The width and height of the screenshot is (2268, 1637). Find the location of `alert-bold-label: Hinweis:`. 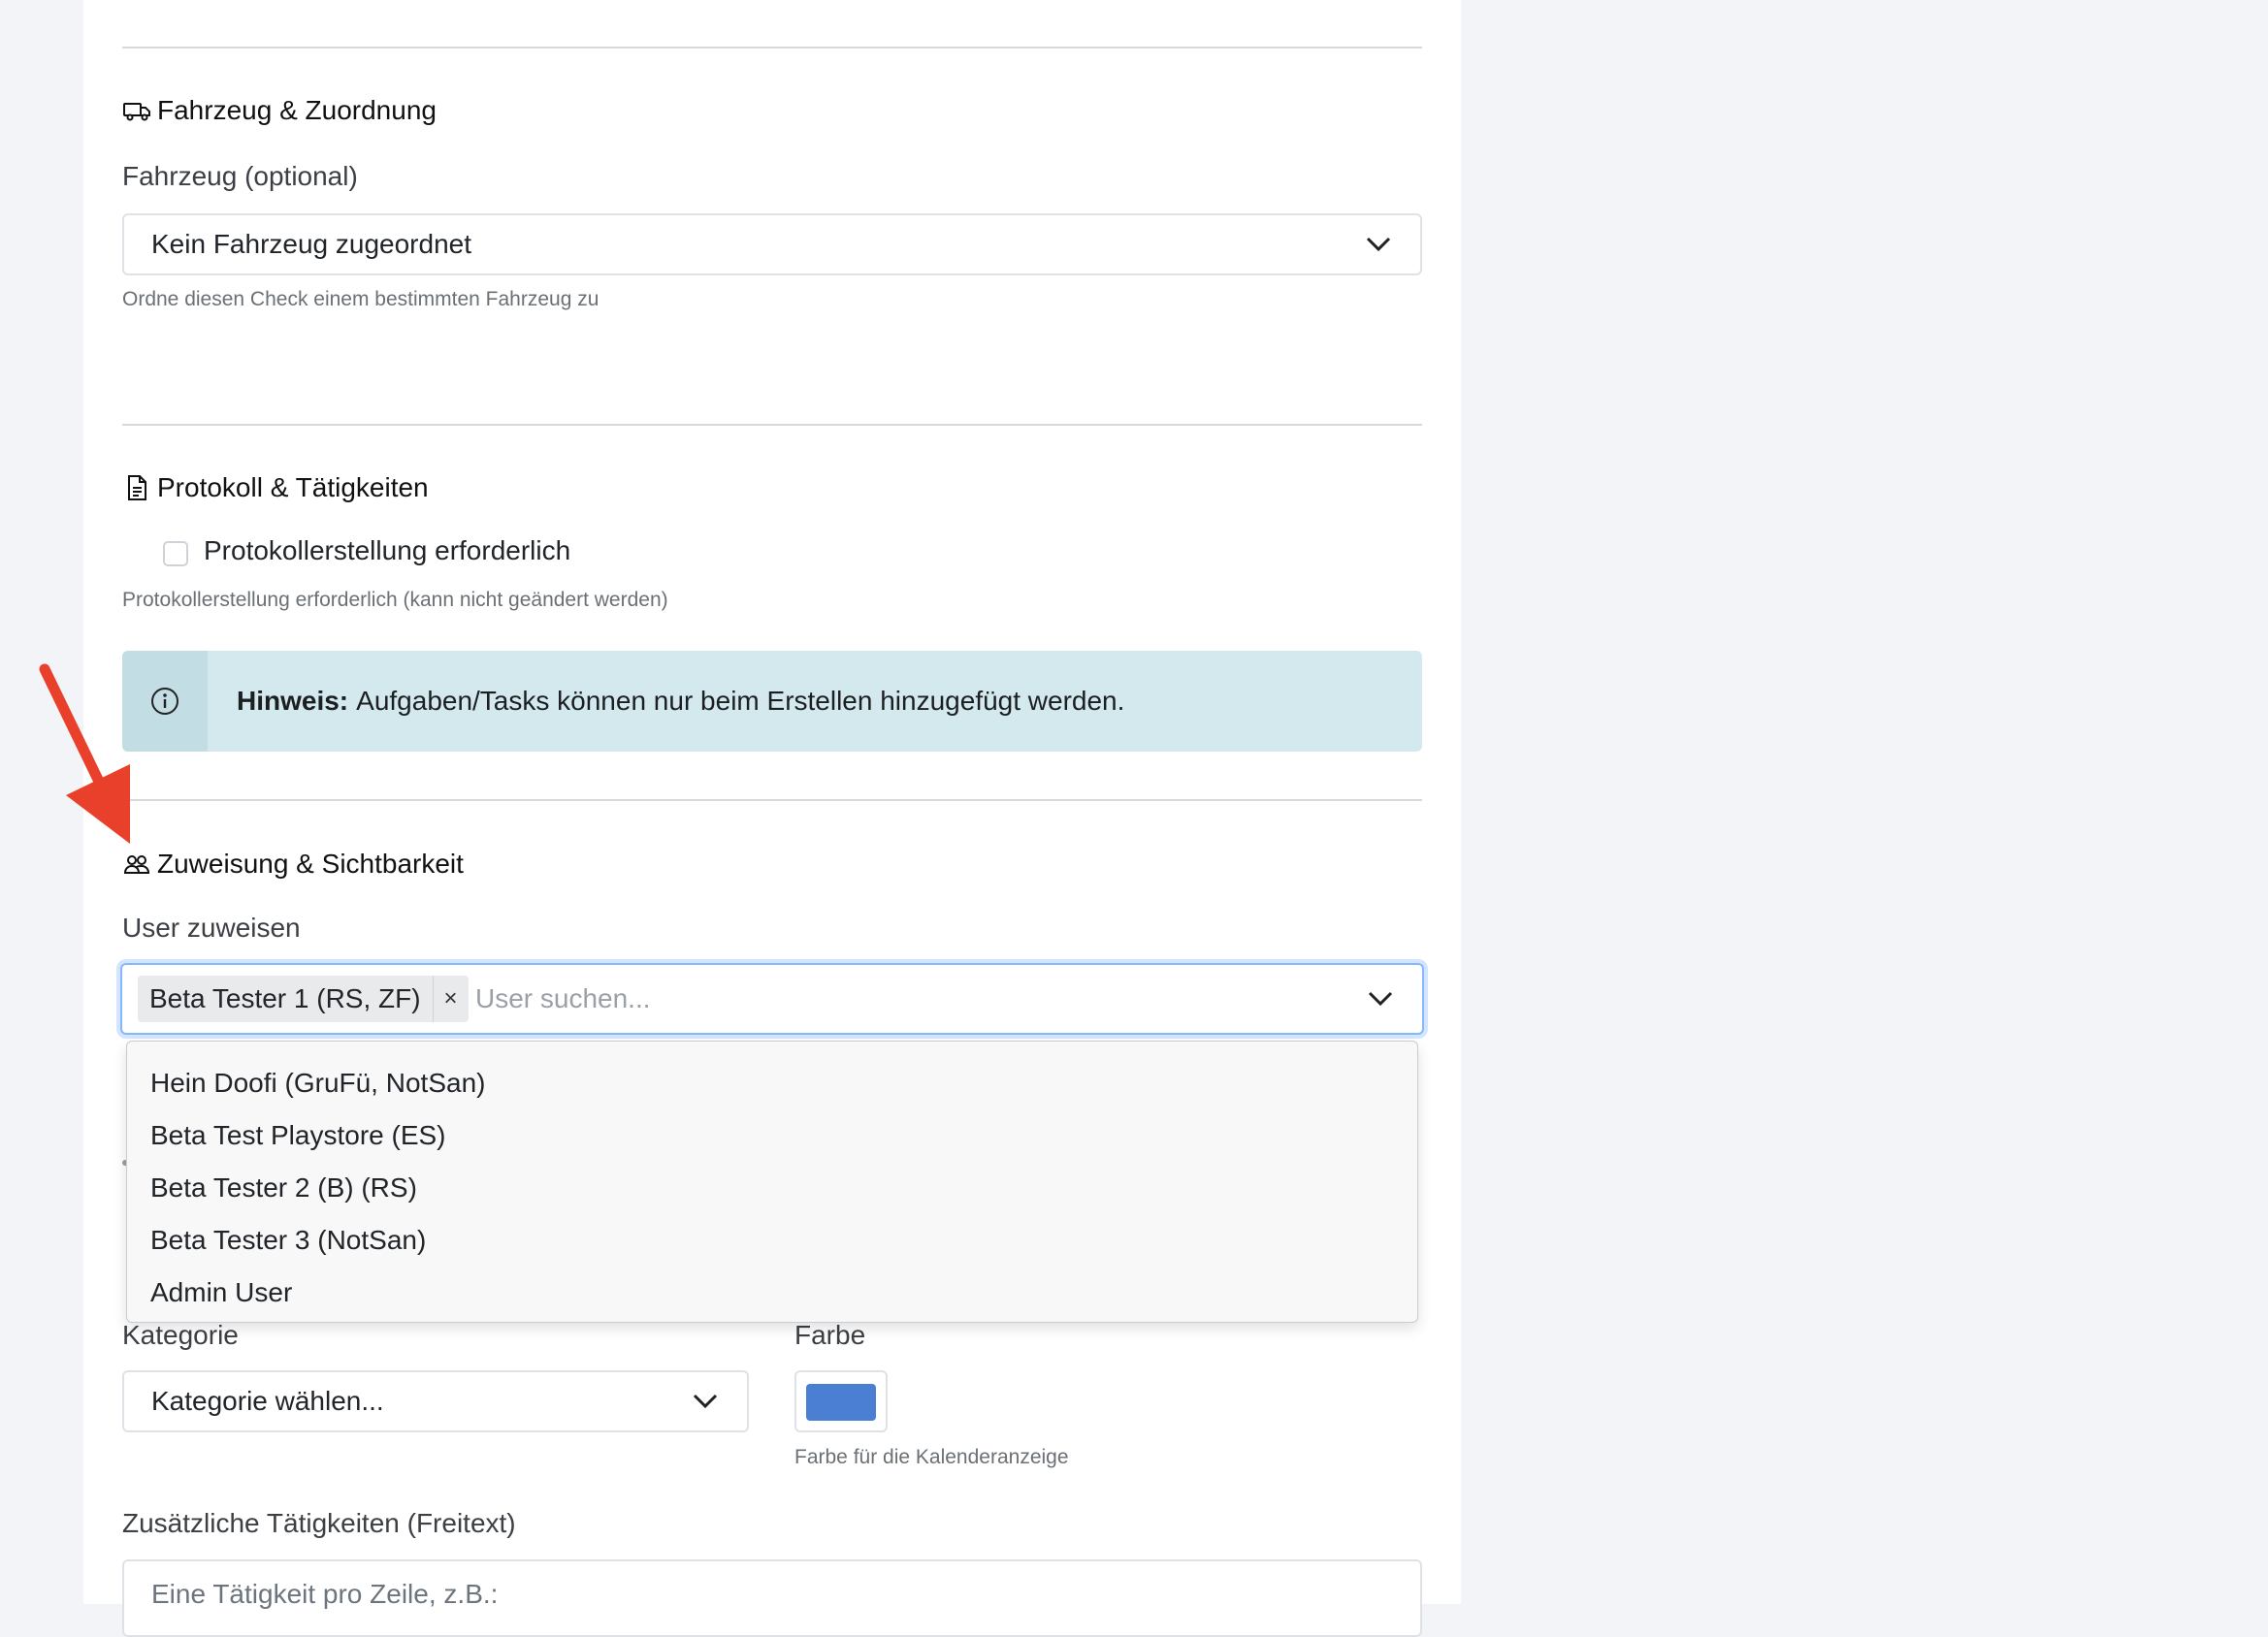

alert-bold-label: Hinweis: is located at coordinates (293, 701).